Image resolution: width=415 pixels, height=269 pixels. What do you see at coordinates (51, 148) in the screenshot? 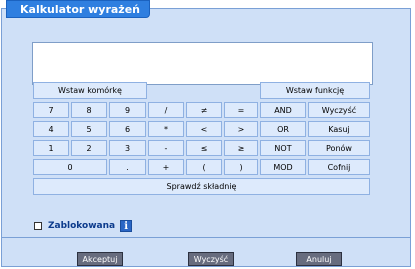
I see `key-1: 1` at bounding box center [51, 148].